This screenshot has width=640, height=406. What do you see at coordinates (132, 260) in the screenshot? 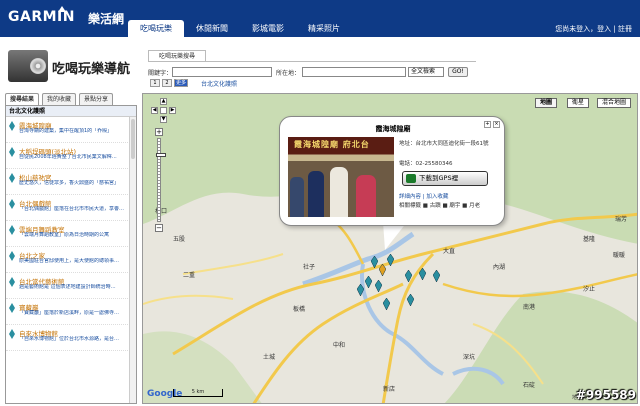
I see `sidebar-scrollbar` at bounding box center [132, 260].